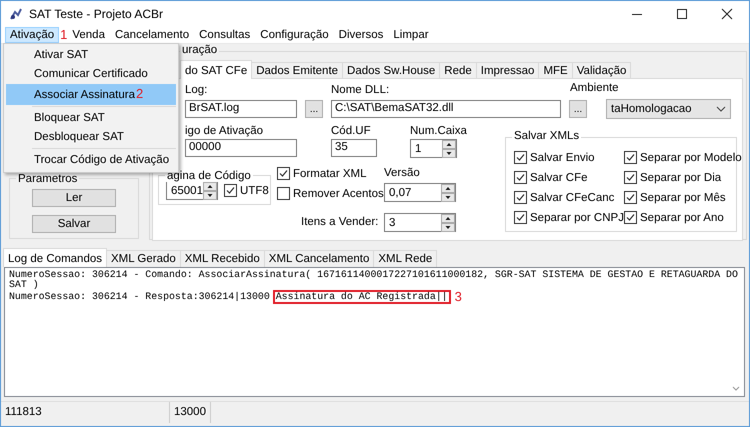 The height and width of the screenshot is (427, 750). I want to click on field-label: Nome DLL:, so click(360, 90).